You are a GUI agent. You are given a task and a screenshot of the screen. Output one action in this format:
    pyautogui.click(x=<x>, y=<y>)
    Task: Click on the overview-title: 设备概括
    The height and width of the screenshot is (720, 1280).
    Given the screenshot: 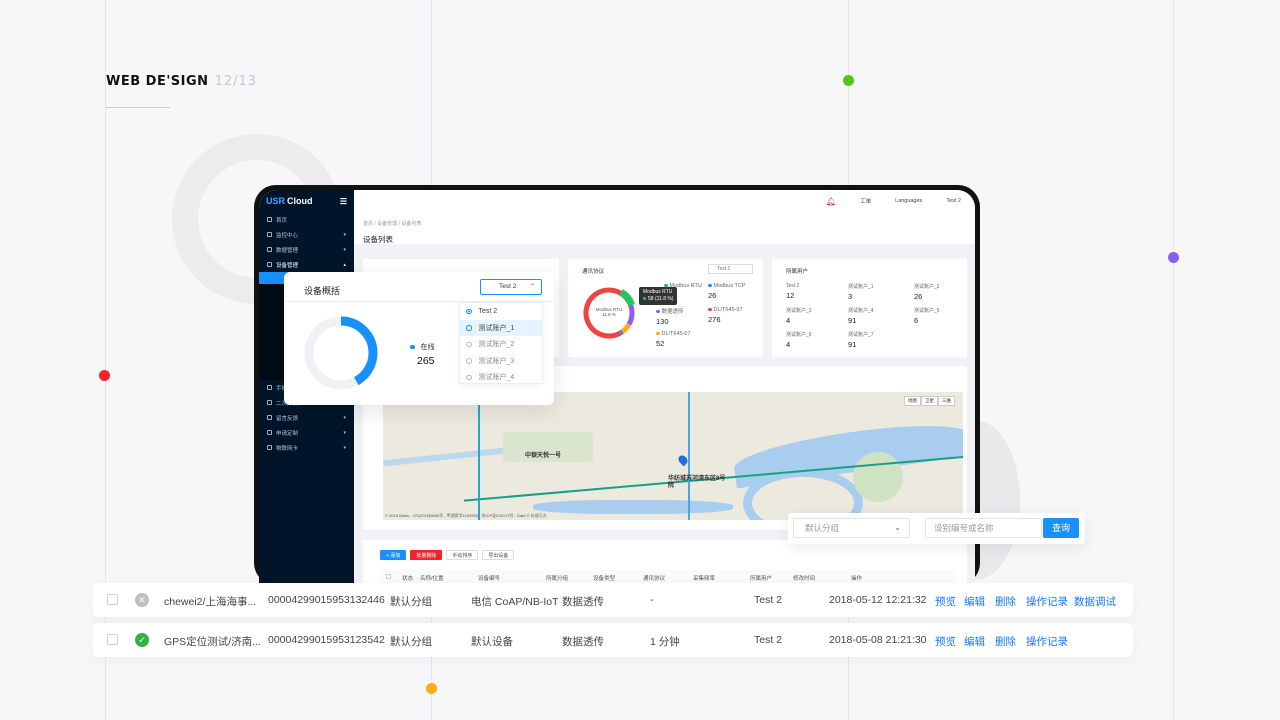 What is the action you would take?
    pyautogui.click(x=322, y=291)
    